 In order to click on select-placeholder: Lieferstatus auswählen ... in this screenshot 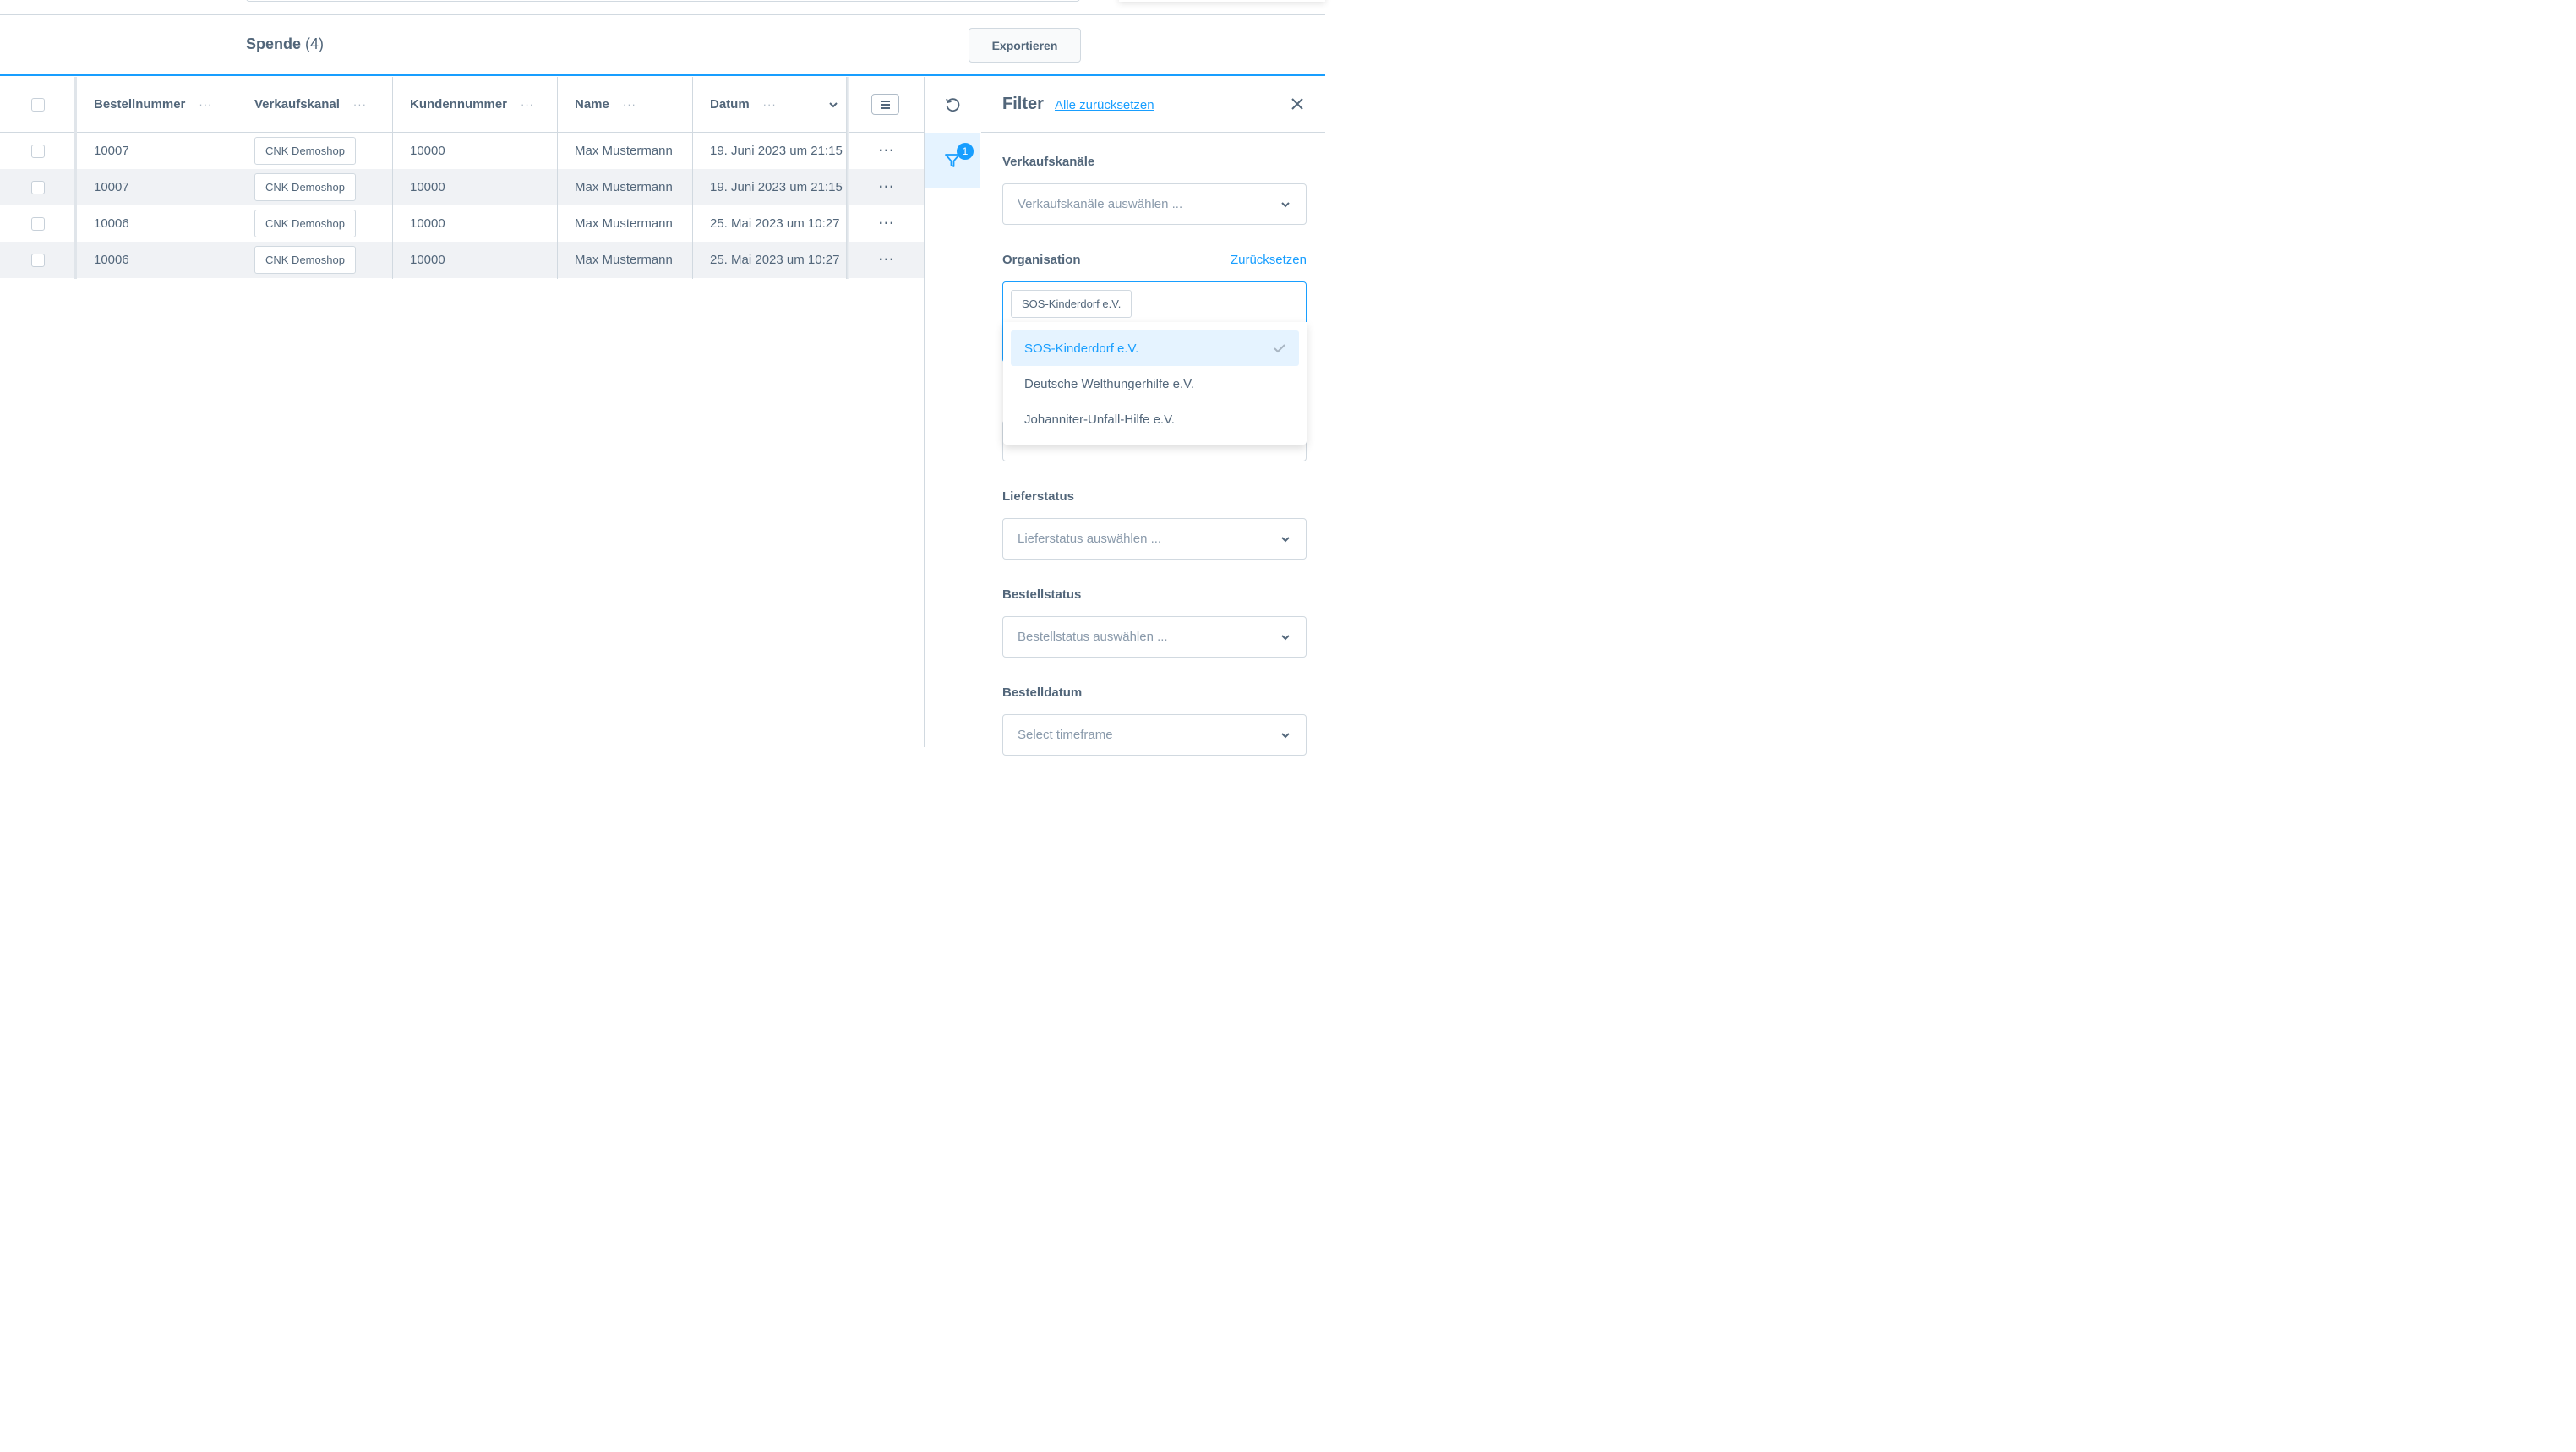, I will do `click(1090, 539)`.